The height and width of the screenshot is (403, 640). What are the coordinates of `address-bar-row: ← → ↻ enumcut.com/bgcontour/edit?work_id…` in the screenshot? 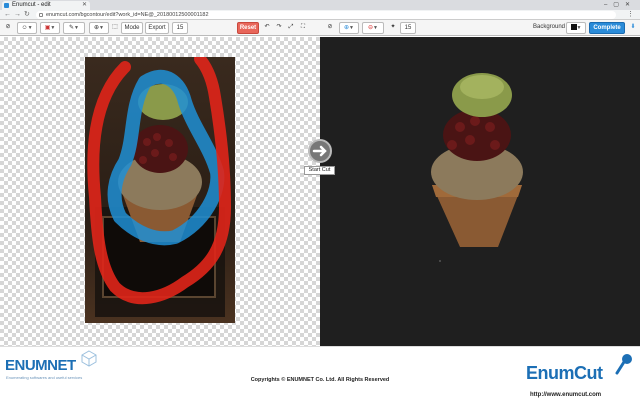 It's located at (320, 15).